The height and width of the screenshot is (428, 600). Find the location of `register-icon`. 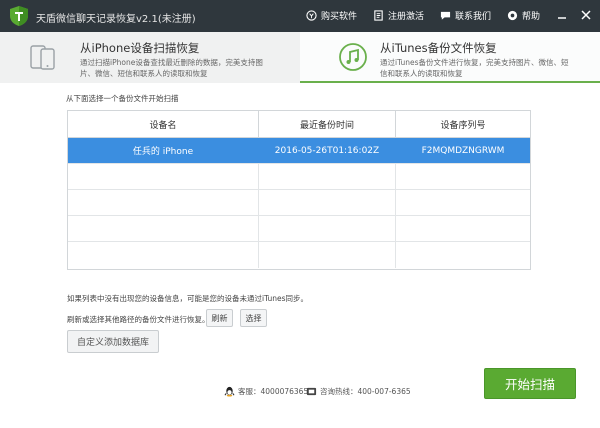

register-icon is located at coordinates (378, 15).